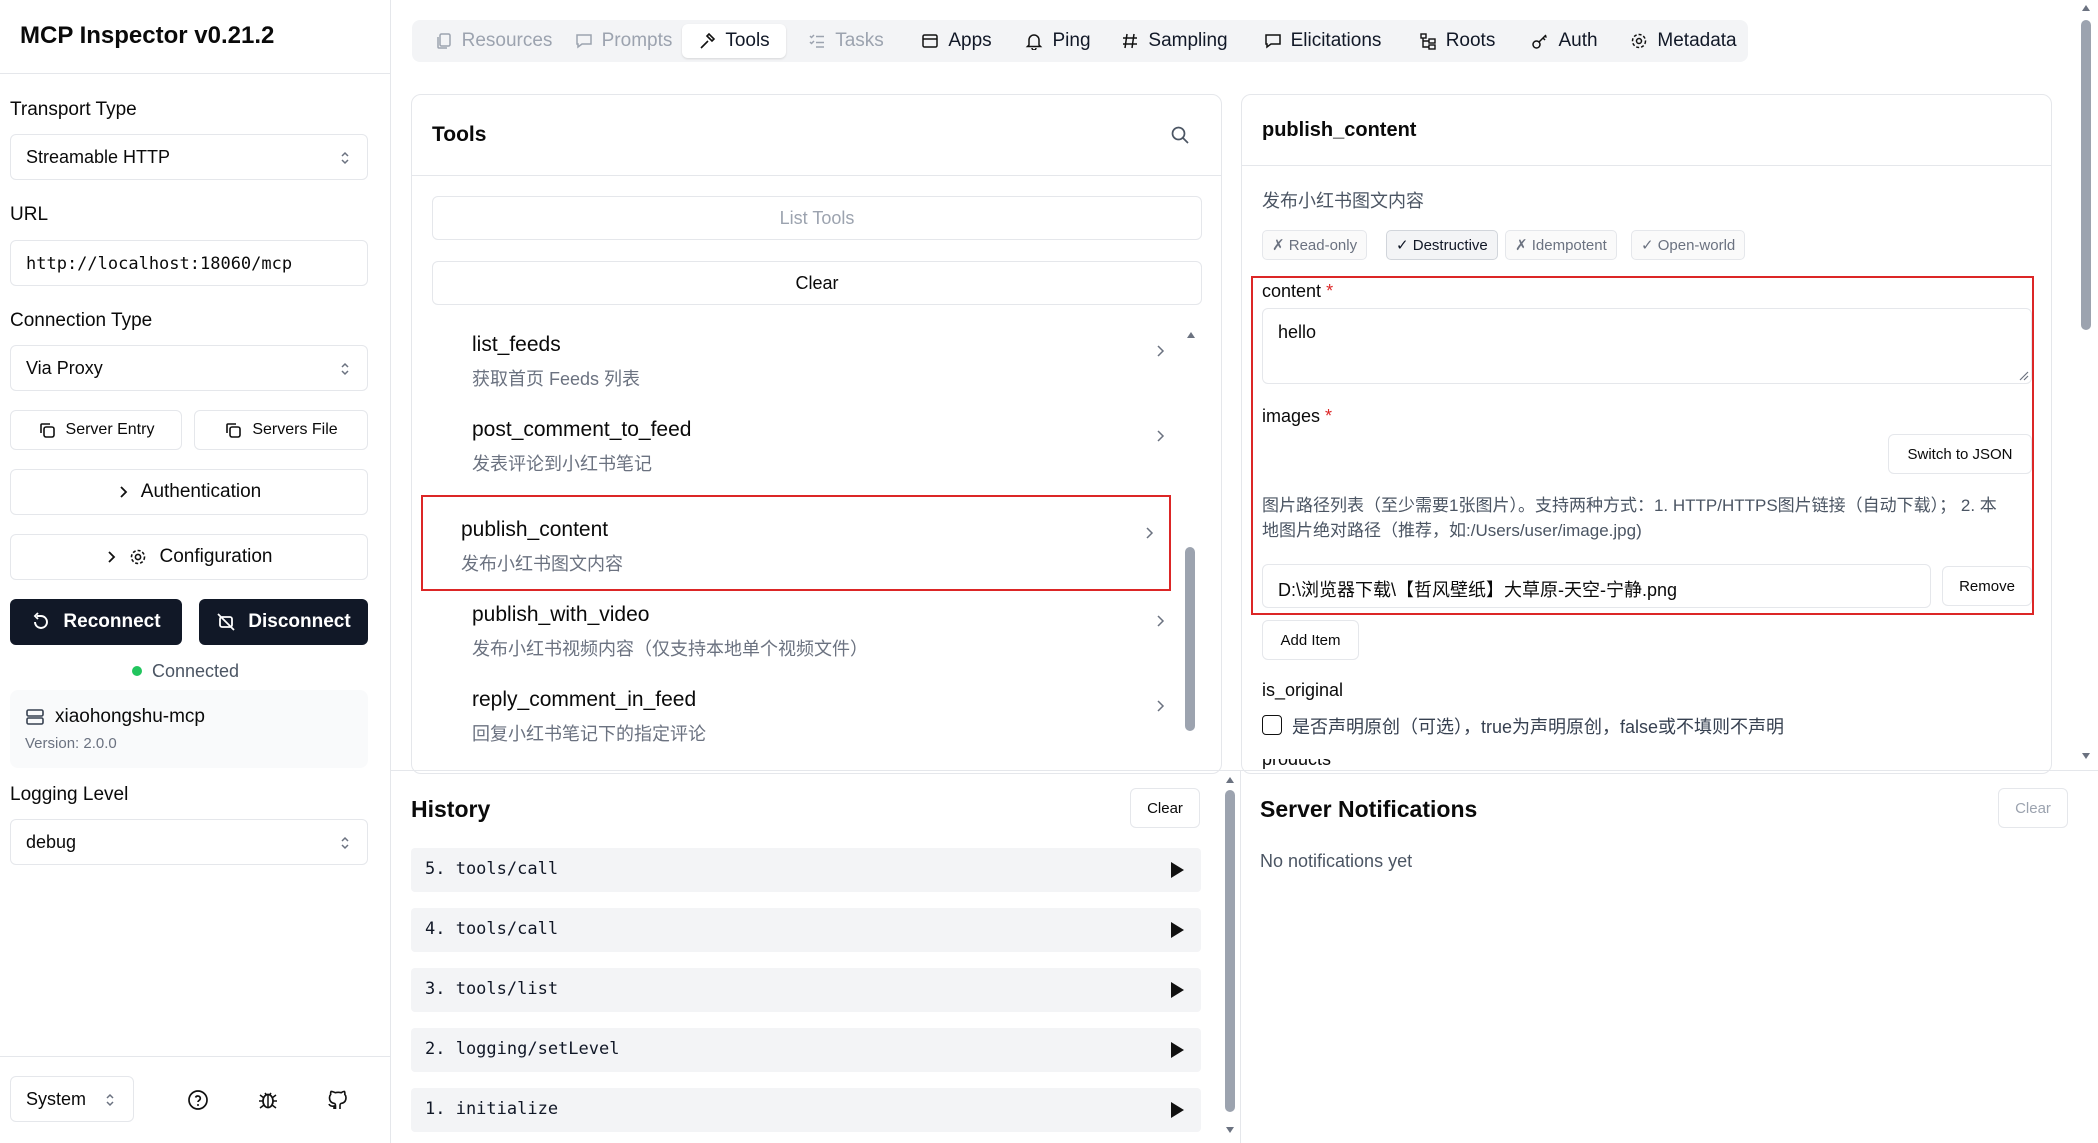 The width and height of the screenshot is (2098, 1143). I want to click on annotation-open-world: ✓ Open-world, so click(1688, 245).